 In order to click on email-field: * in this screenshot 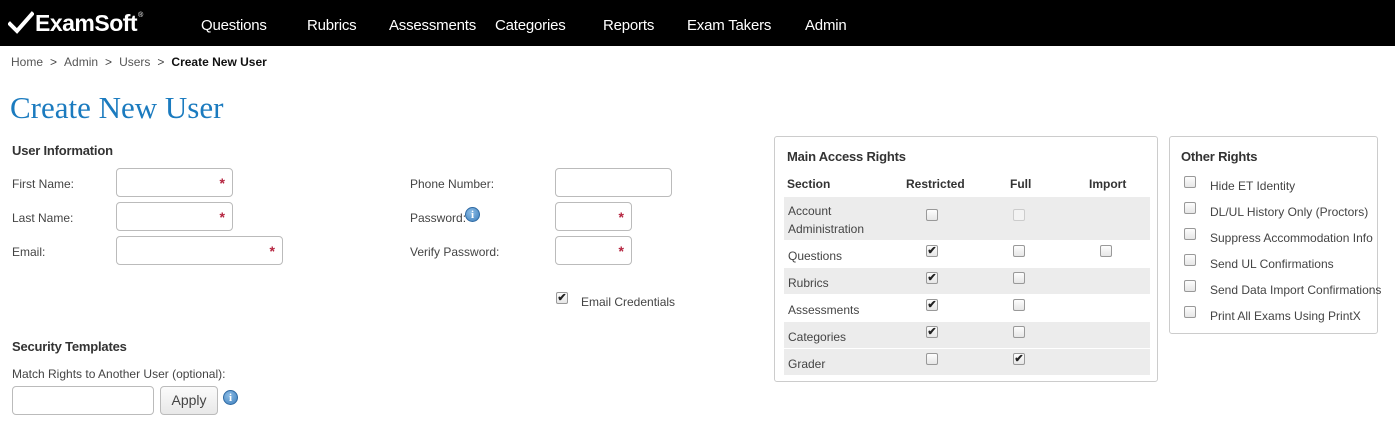, I will do `click(199, 250)`.